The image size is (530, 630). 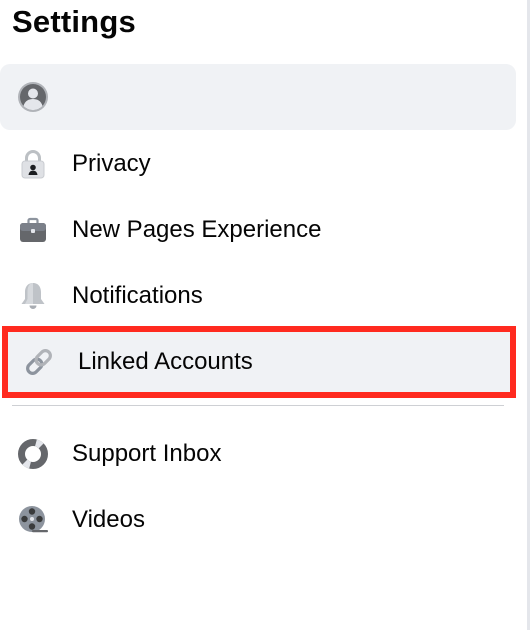 What do you see at coordinates (258, 454) in the screenshot?
I see `menu-item-support-inbox: Support Inbox` at bounding box center [258, 454].